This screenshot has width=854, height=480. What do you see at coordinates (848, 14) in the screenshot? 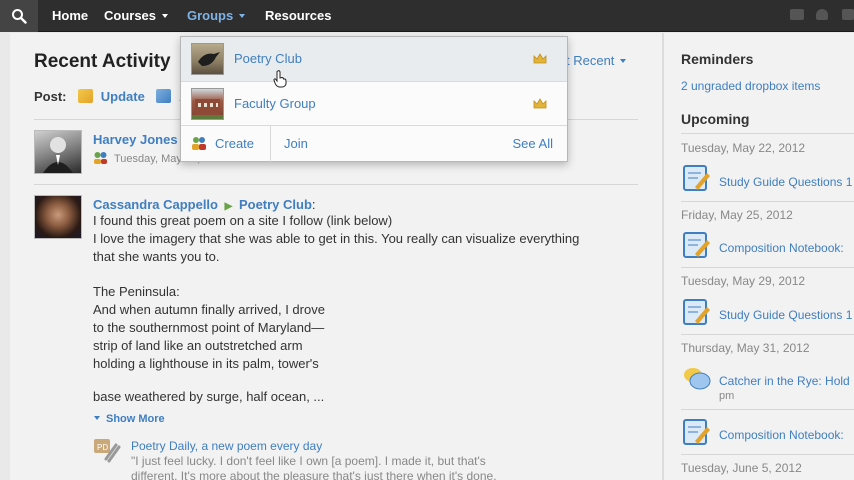
I see `settings-icon` at bounding box center [848, 14].